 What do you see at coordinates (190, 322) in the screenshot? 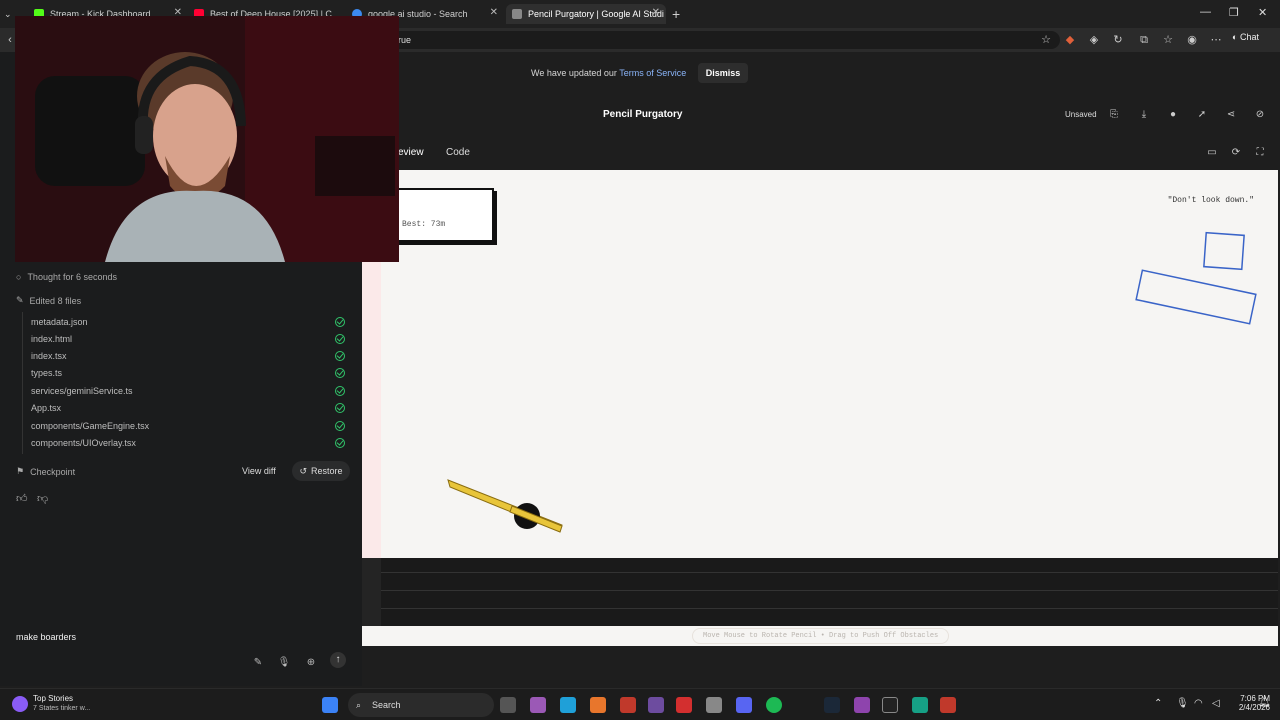
I see `list-item: metadata.json` at bounding box center [190, 322].